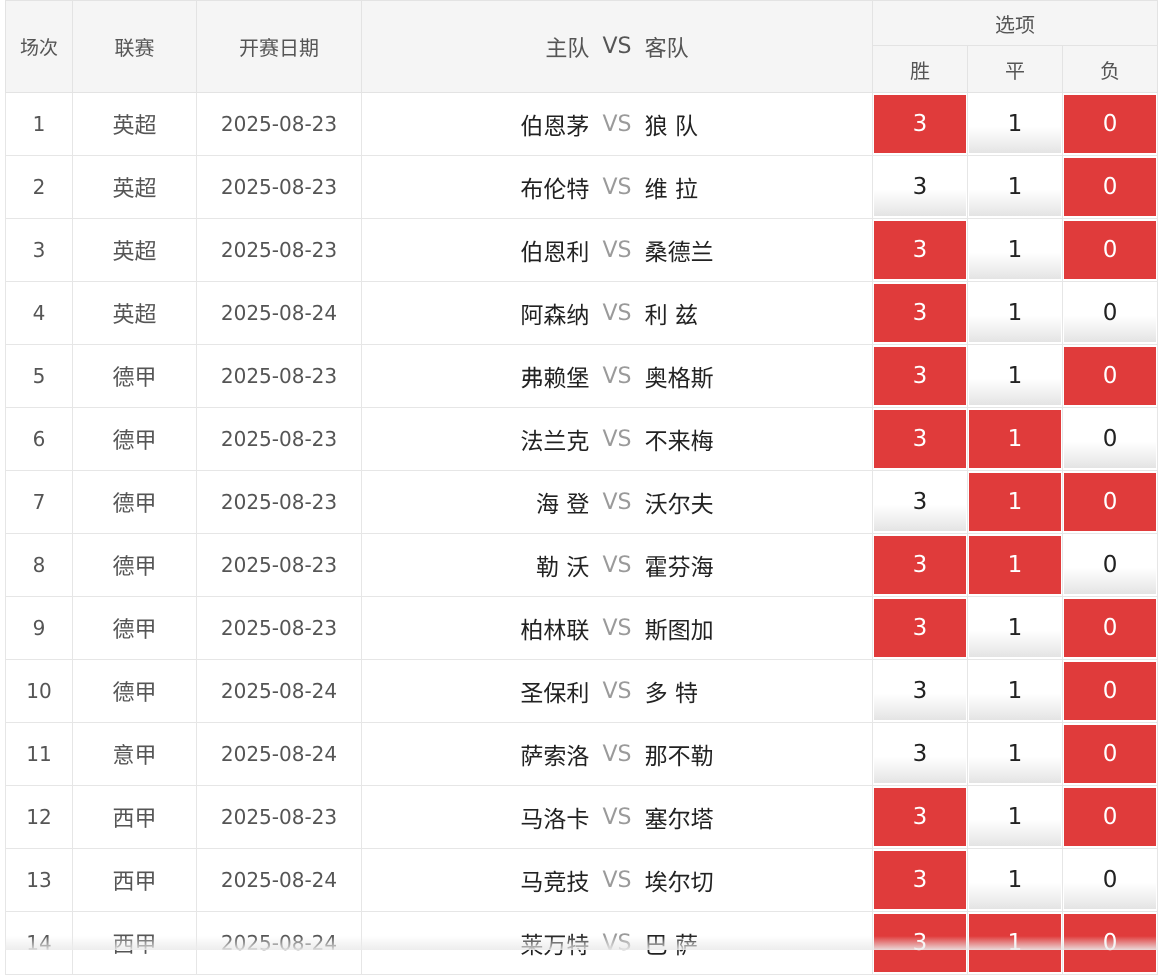  I want to click on match-teams: 马竞技 VS 埃尔切, so click(617, 880).